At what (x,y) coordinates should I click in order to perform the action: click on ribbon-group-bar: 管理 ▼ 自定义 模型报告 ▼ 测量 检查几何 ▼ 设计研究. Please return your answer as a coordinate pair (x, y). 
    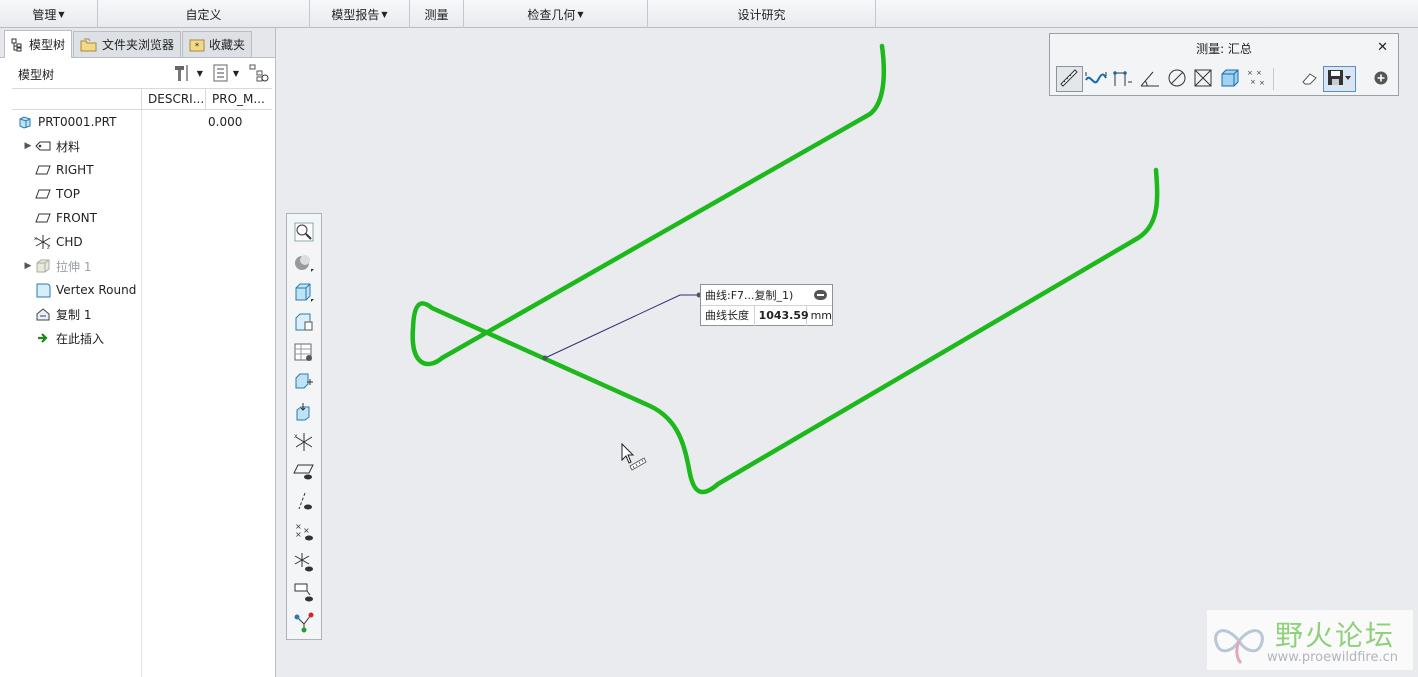
    Looking at the image, I should click on (709, 14).